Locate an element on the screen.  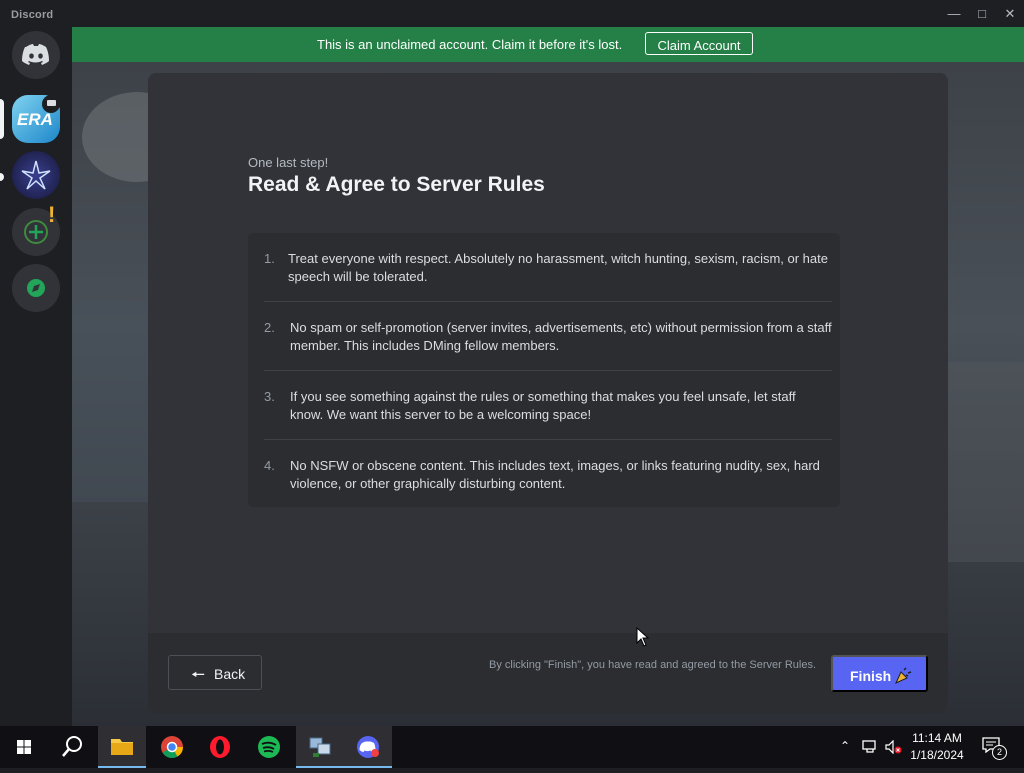
search-icon is located at coordinates (72, 747).